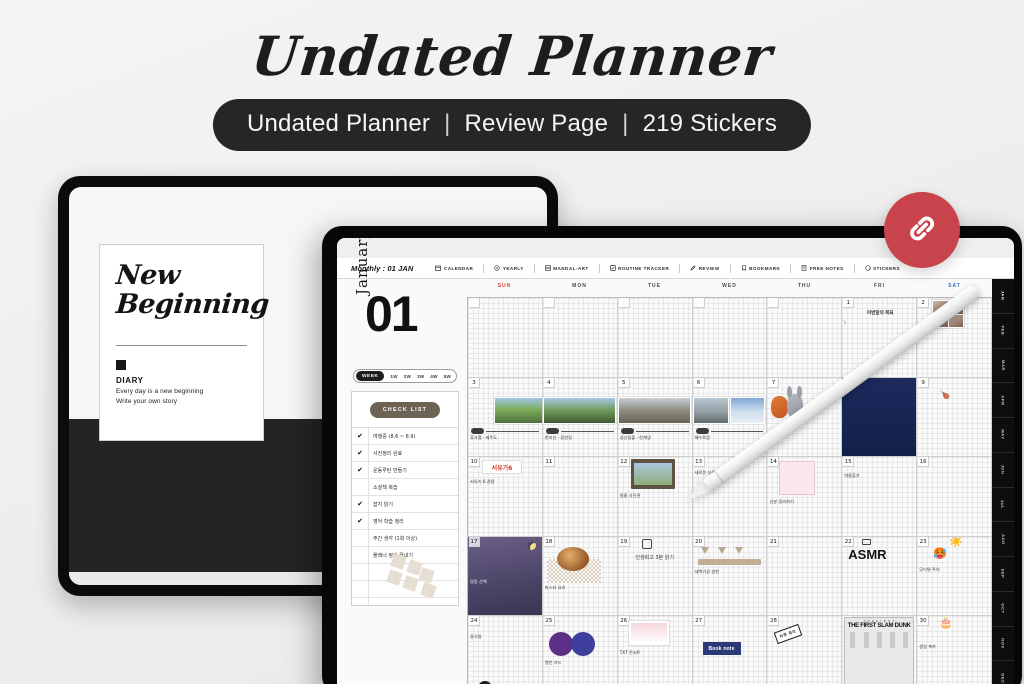 The width and height of the screenshot is (1024, 684). I want to click on calendar-cell: 20 새벽기상 실천, so click(730, 576).